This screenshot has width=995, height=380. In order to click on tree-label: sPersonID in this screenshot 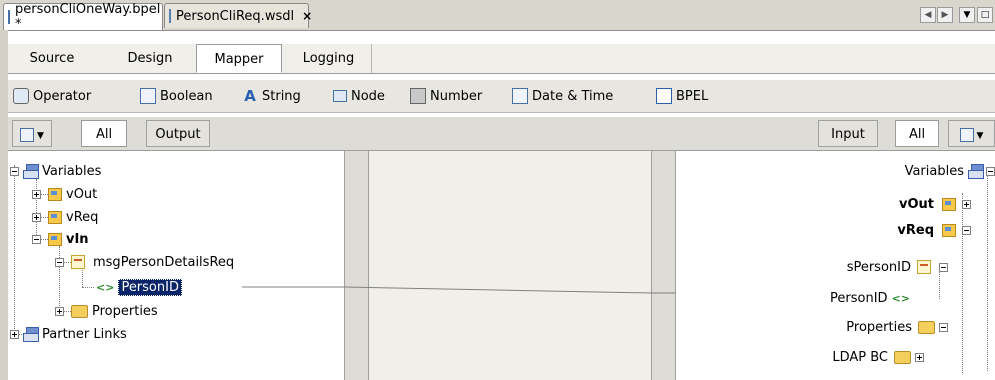, I will do `click(878, 267)`.